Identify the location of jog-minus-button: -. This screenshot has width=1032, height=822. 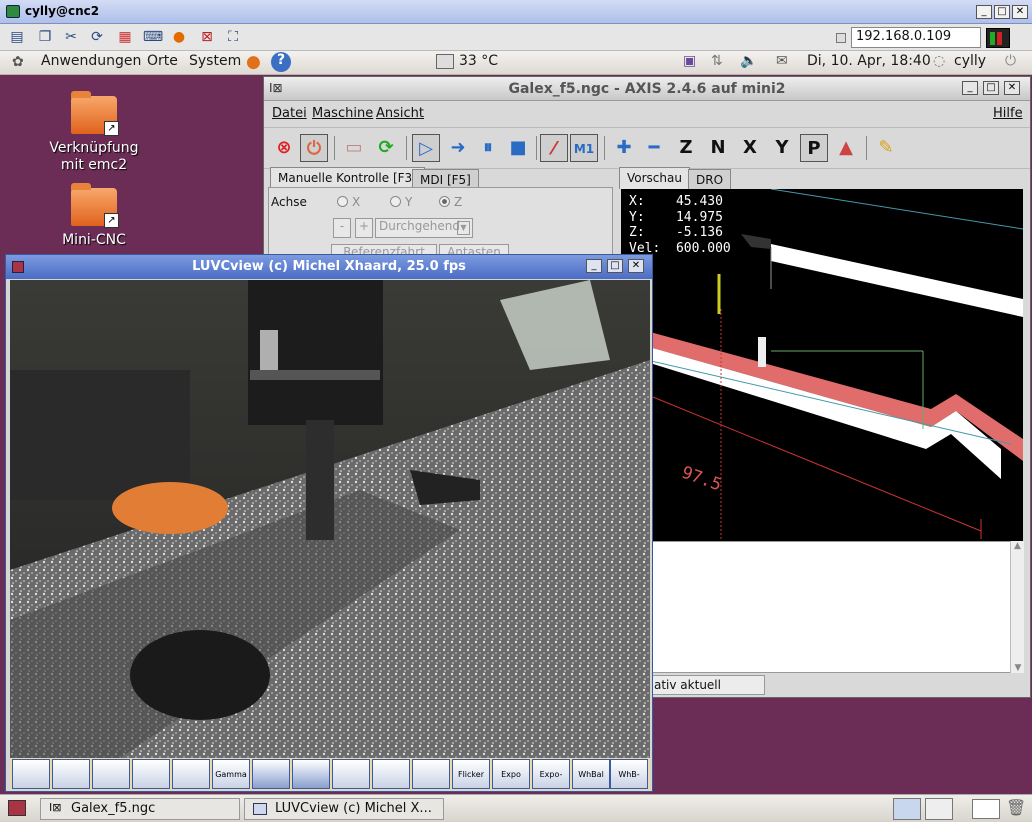
(342, 228).